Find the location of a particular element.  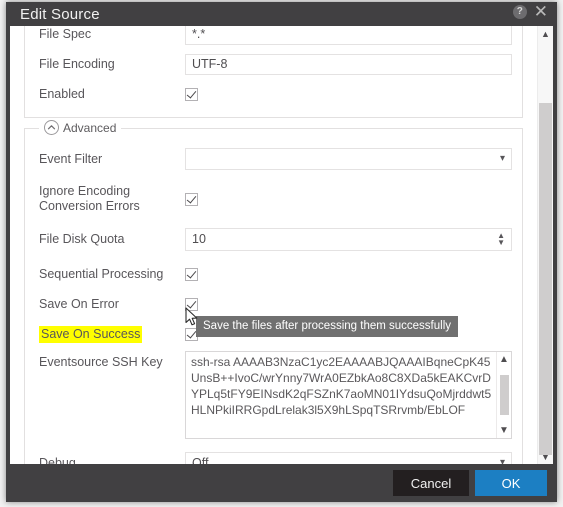

debug-value: Off is located at coordinates (200, 460).